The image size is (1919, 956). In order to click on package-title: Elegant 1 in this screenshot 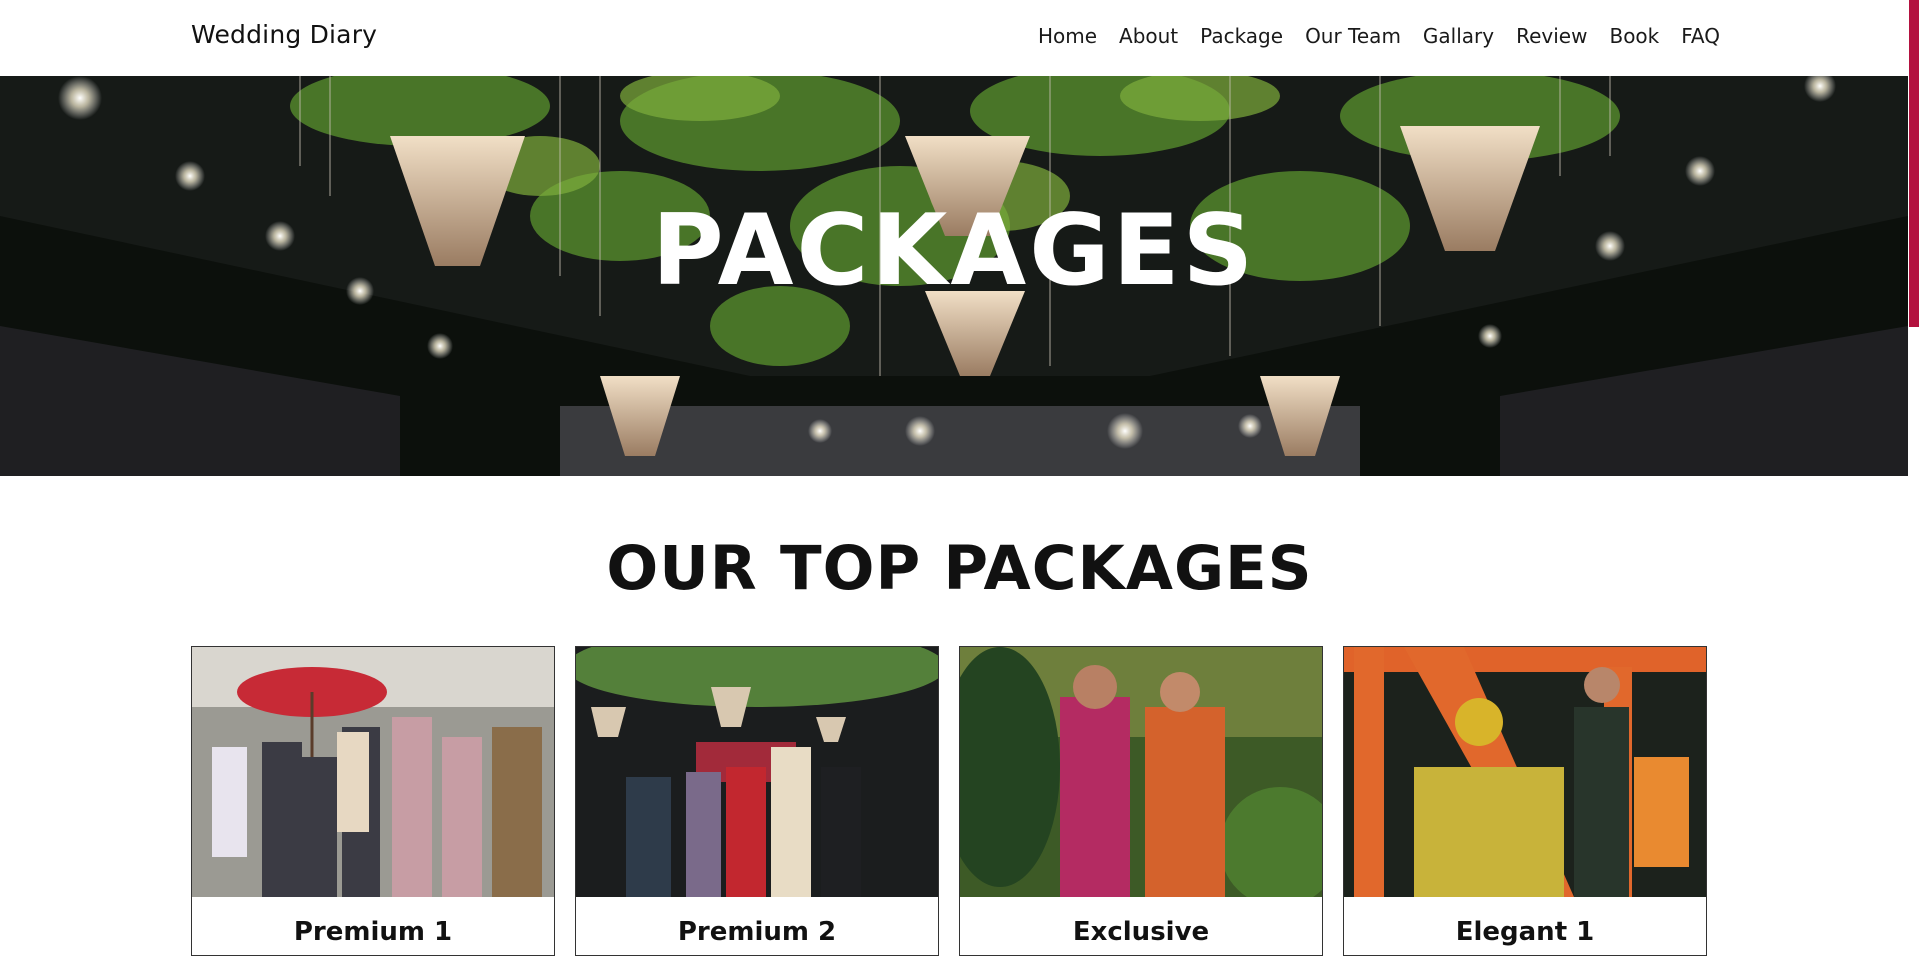, I will do `click(1525, 932)`.